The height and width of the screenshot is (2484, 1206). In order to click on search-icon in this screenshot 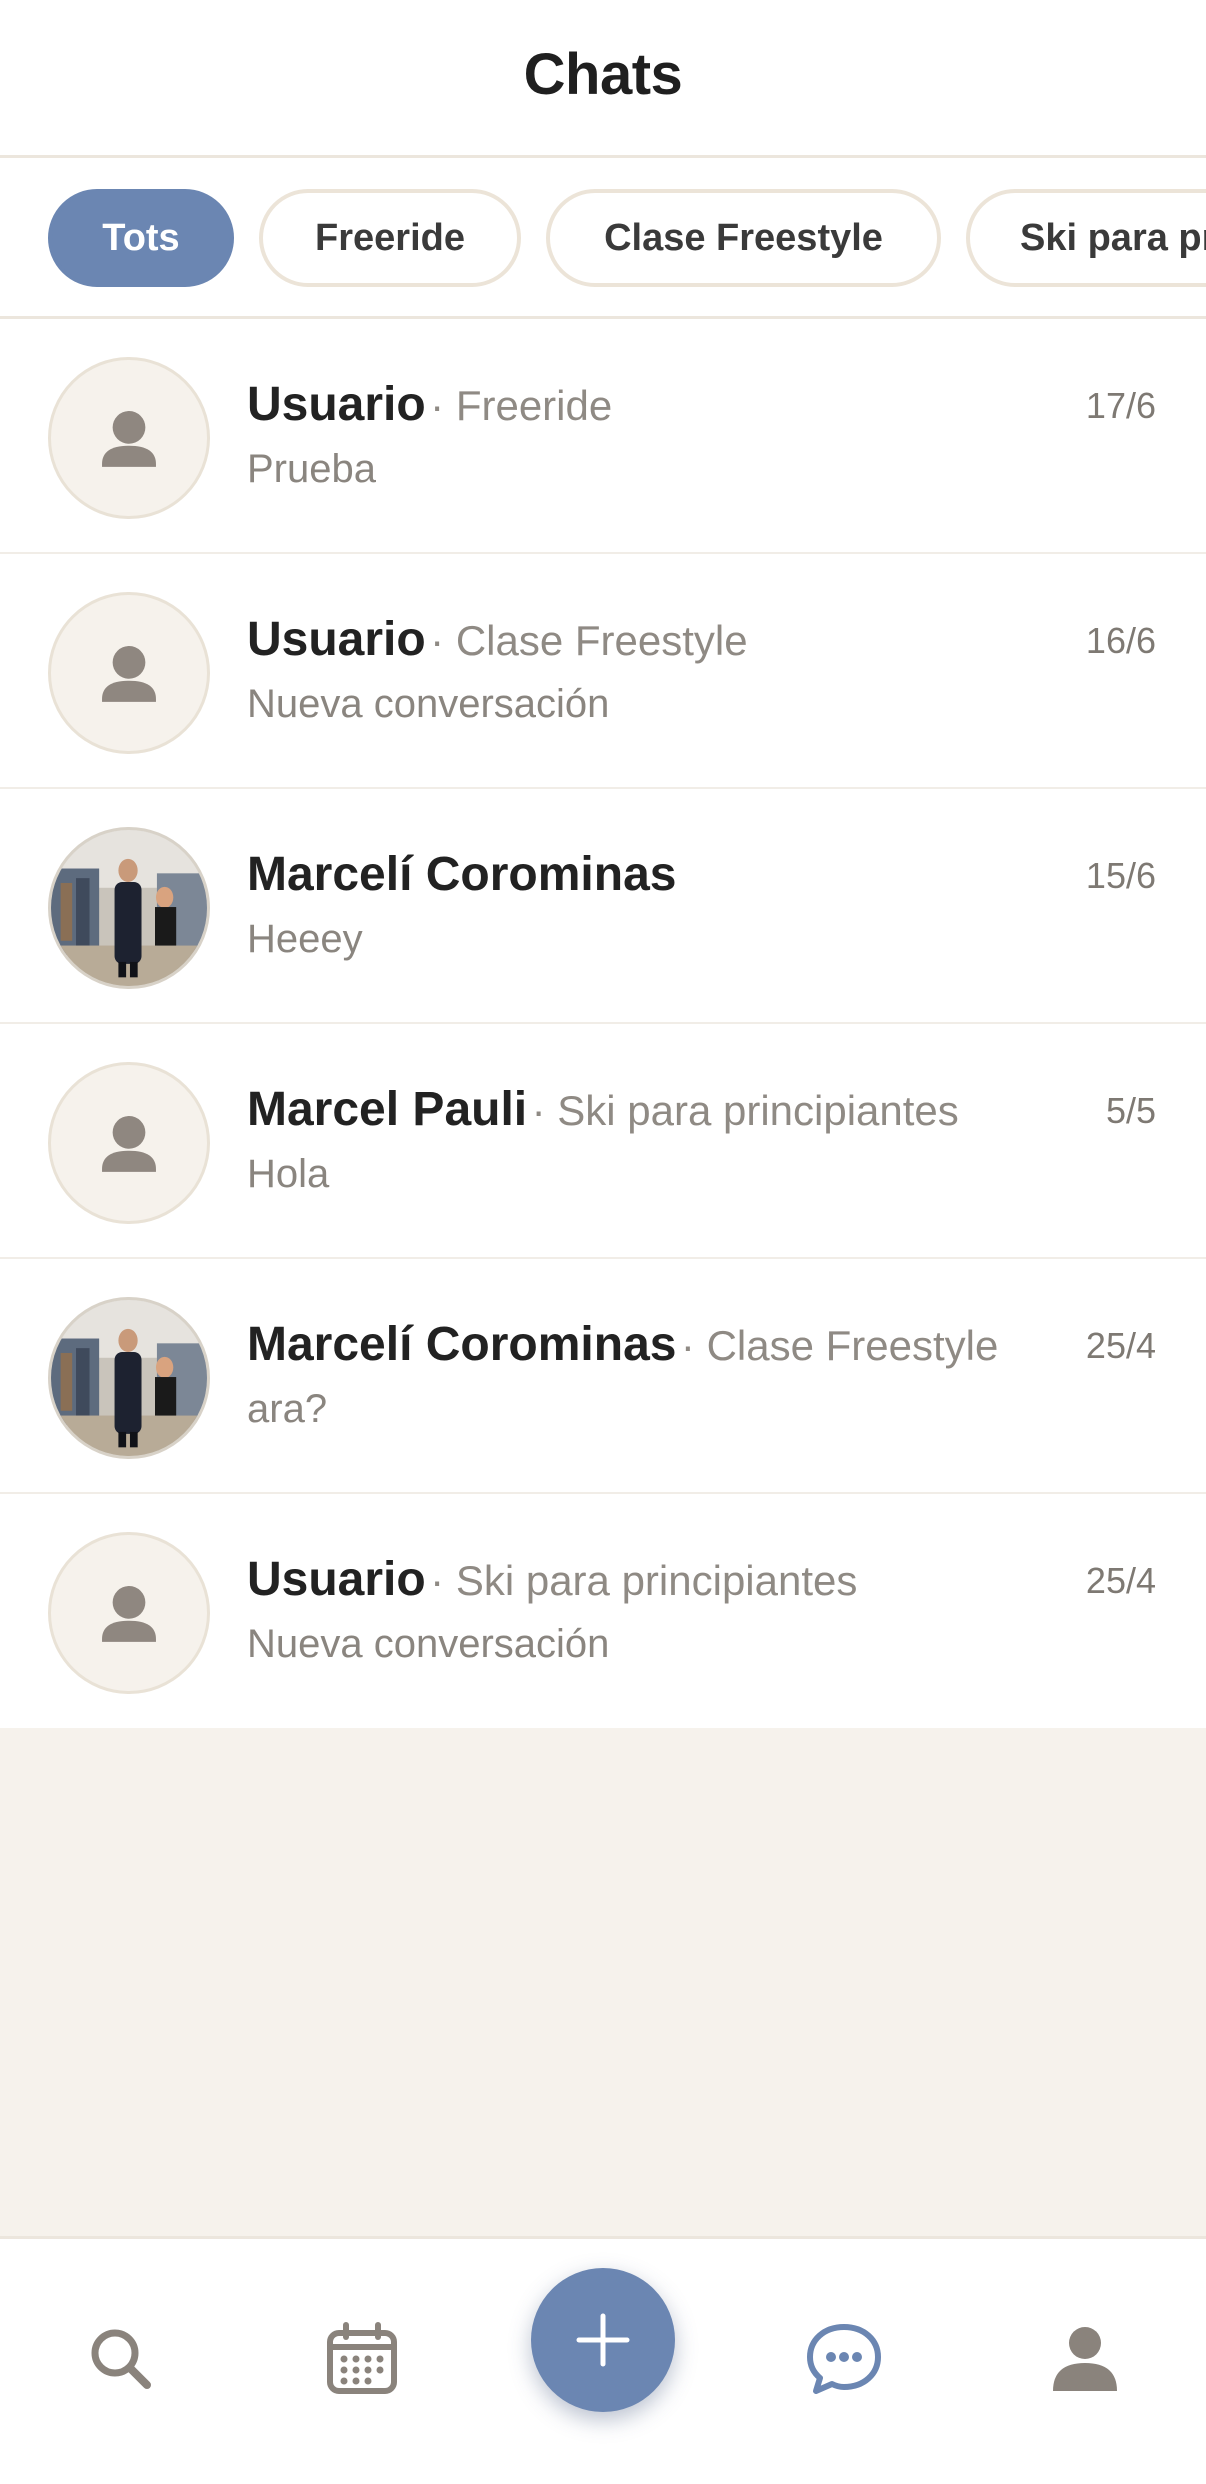, I will do `click(121, 2359)`.